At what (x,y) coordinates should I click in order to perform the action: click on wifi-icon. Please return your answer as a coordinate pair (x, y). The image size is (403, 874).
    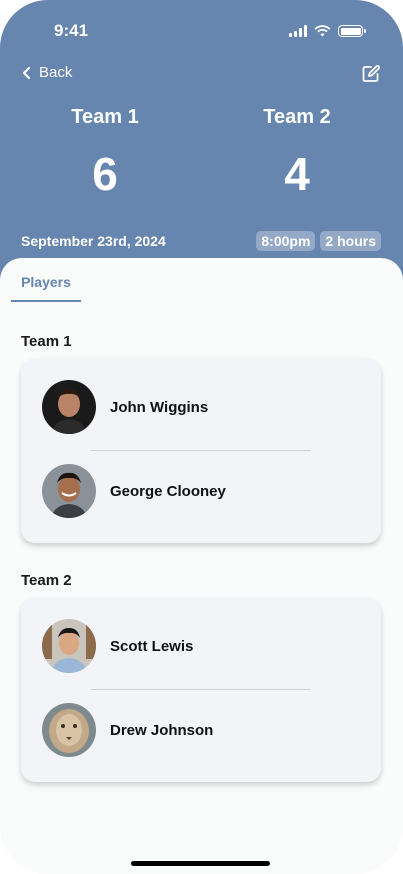
    Looking at the image, I should click on (322, 31).